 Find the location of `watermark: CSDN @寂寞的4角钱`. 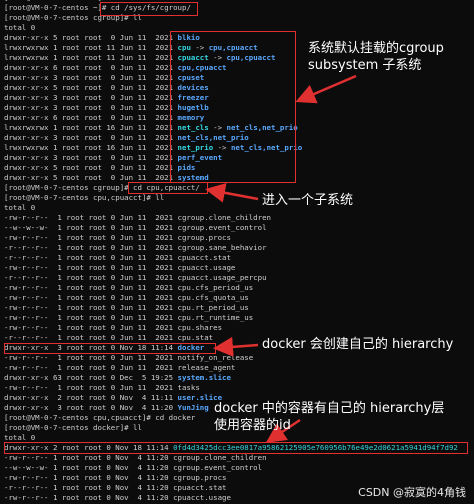

watermark: CSDN @寂寞的4角钱 is located at coordinates (412, 492).